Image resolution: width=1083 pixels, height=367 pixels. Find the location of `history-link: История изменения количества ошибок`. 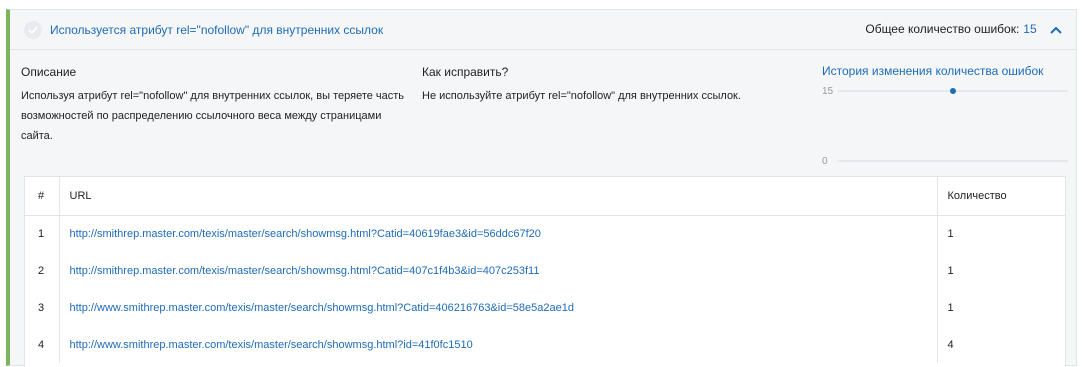

history-link: История изменения количества ошибок is located at coordinates (932, 71).